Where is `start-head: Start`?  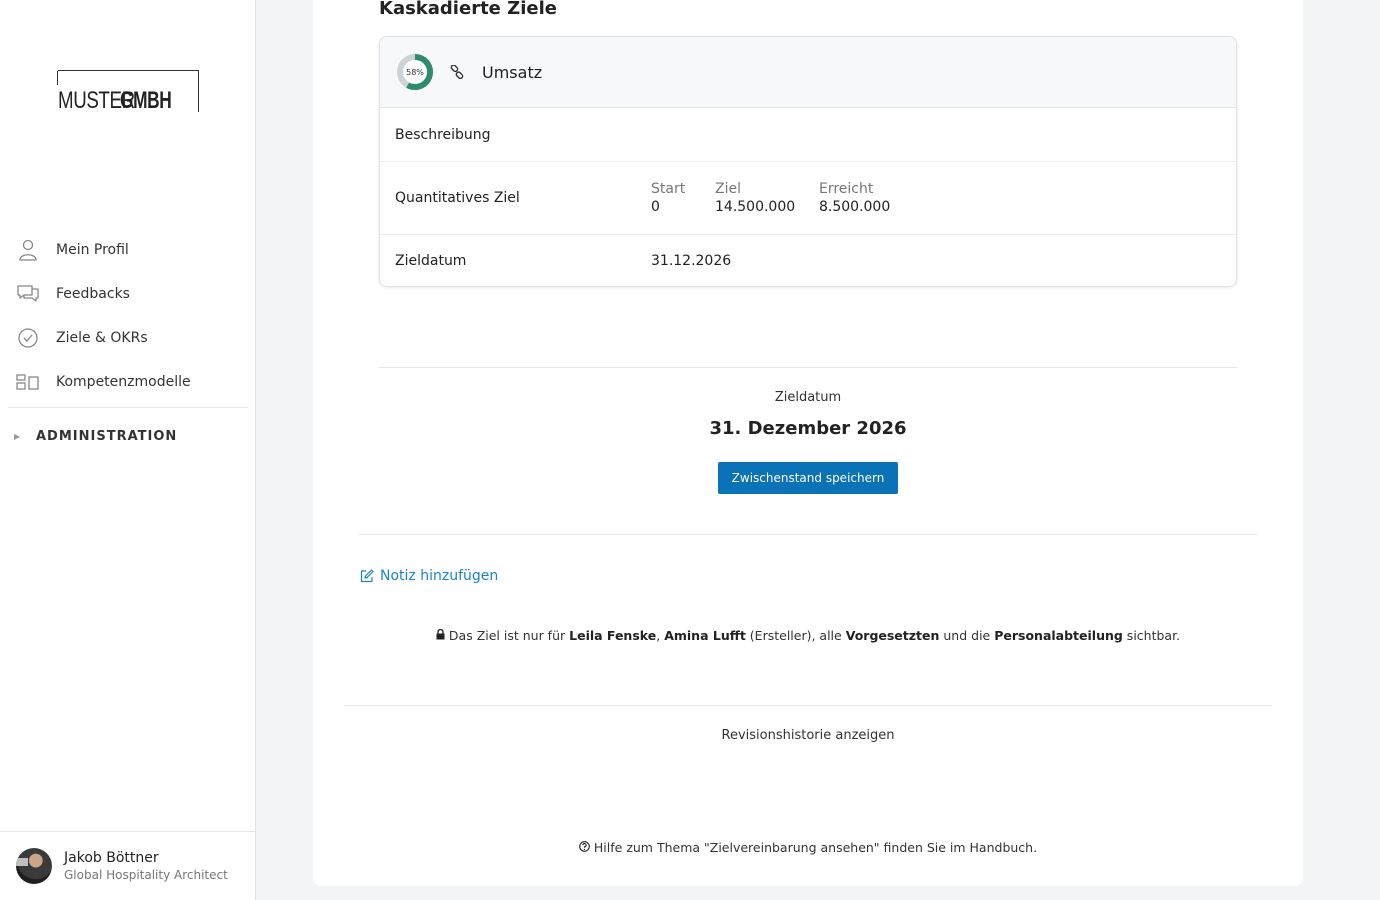
start-head: Start is located at coordinates (668, 189).